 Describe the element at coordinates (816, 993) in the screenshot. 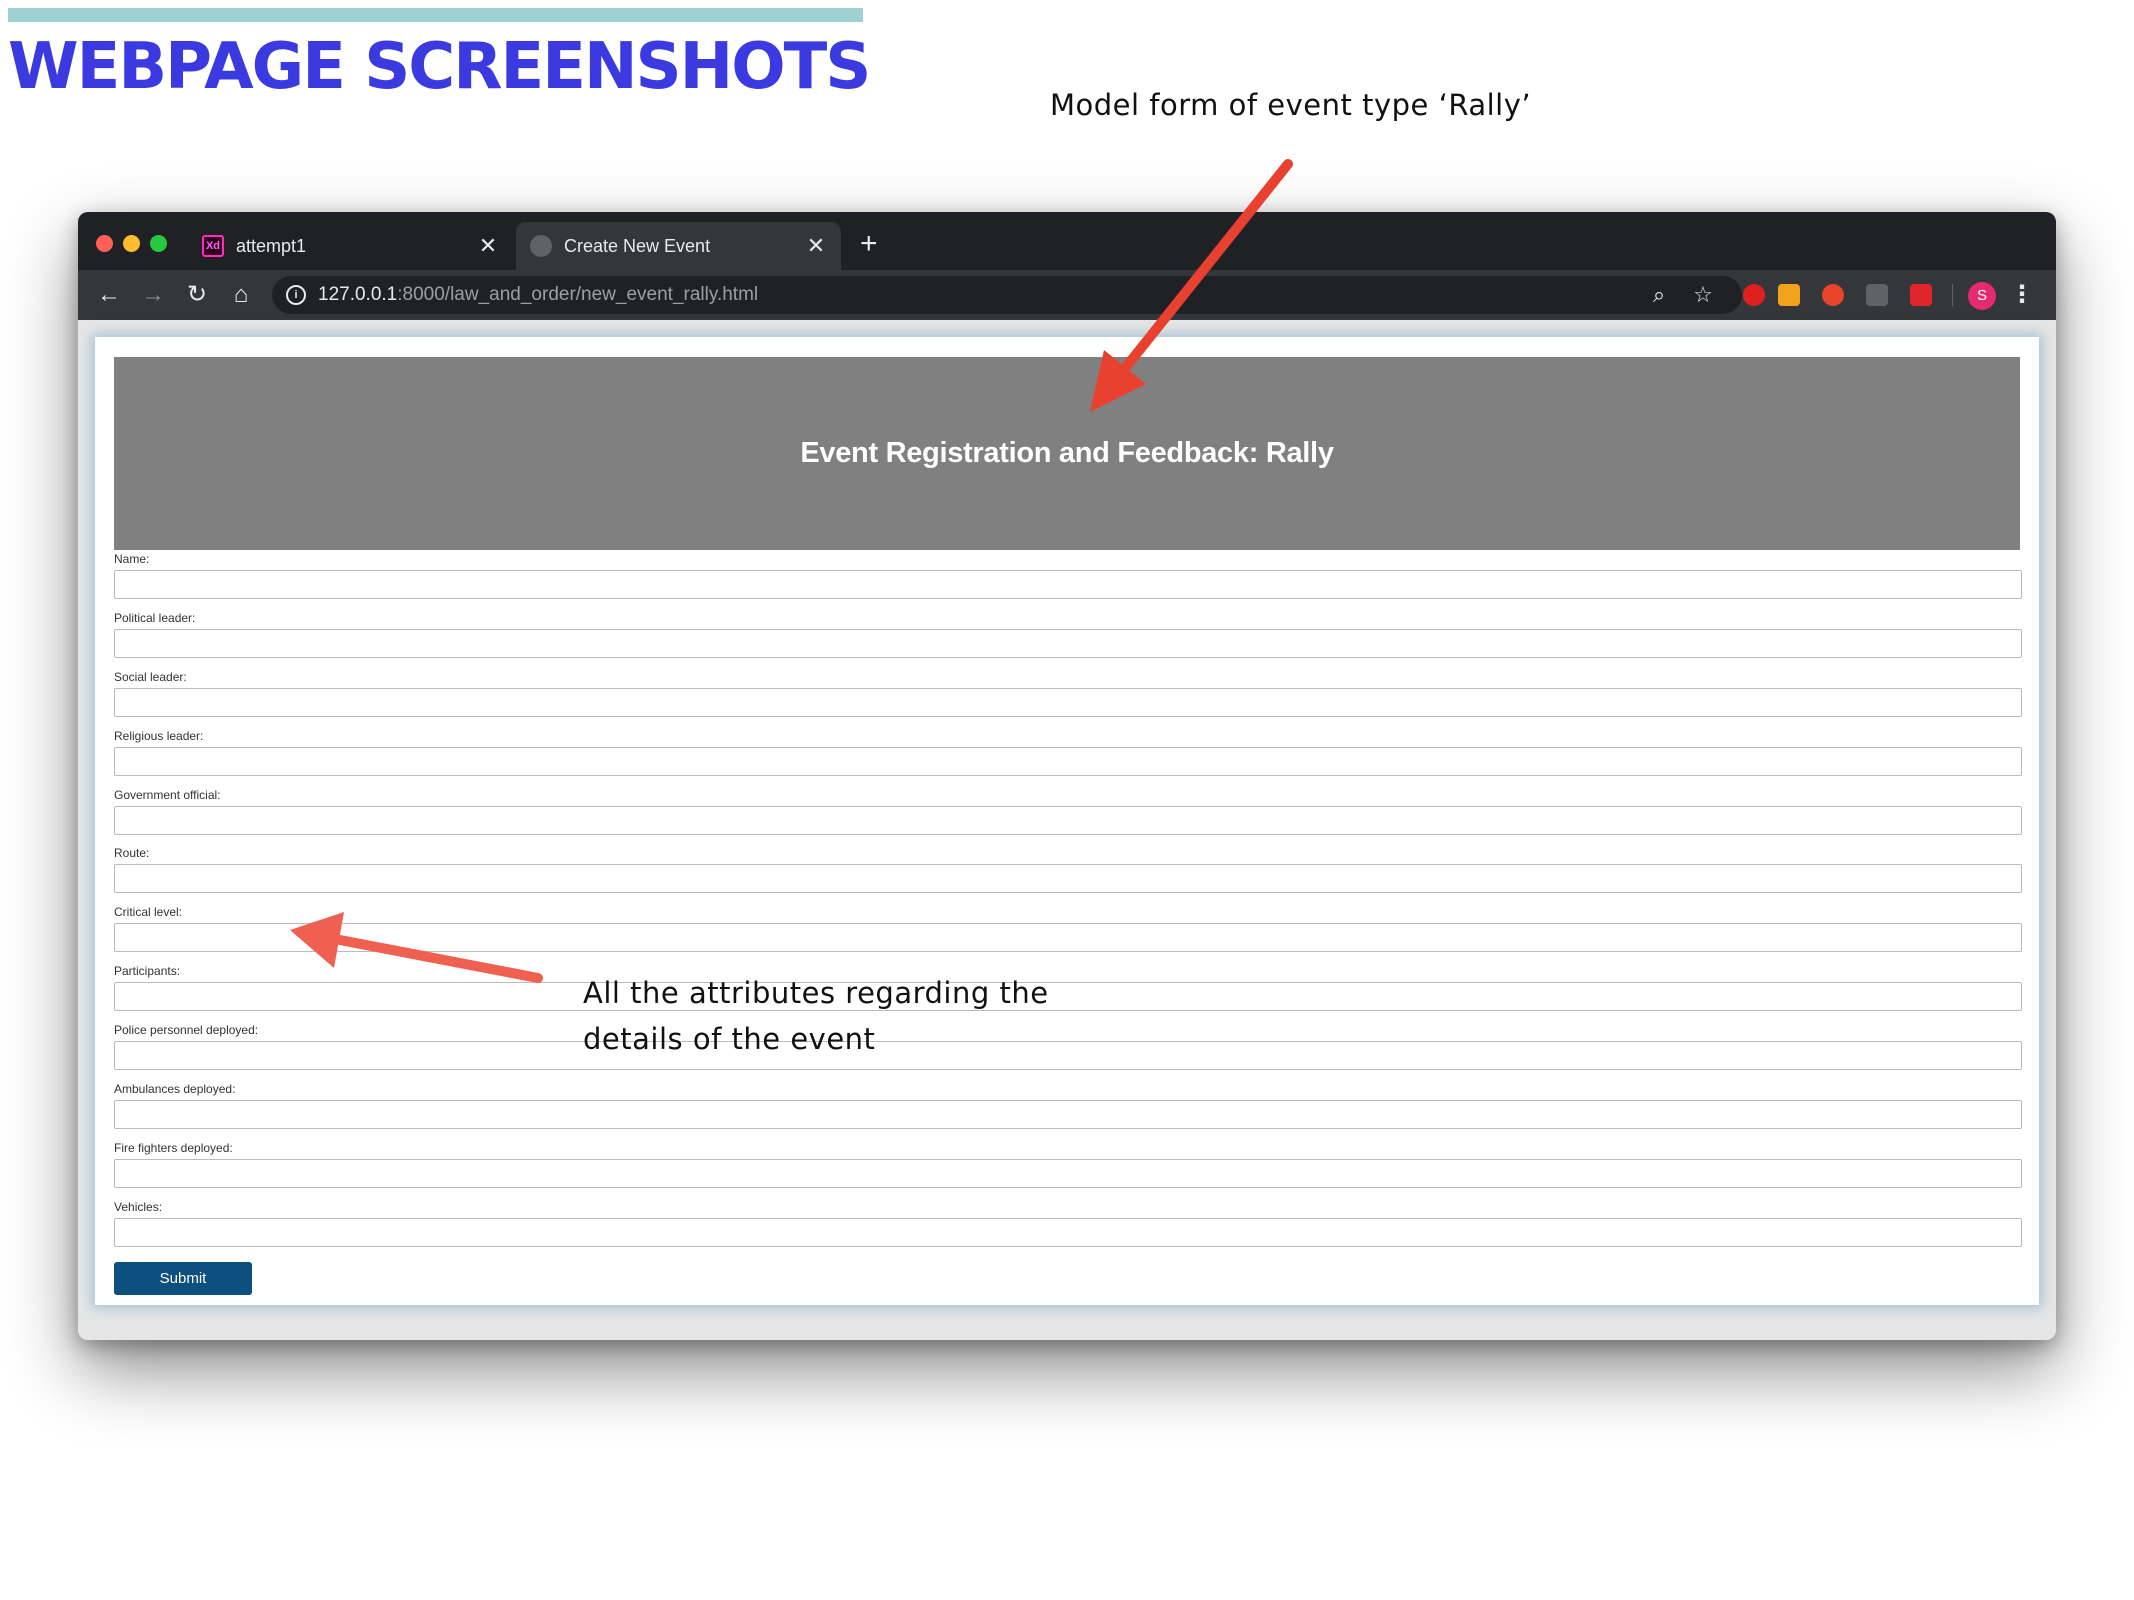

I see `annotation-bottom-line: All the attributes regarding the` at that location.